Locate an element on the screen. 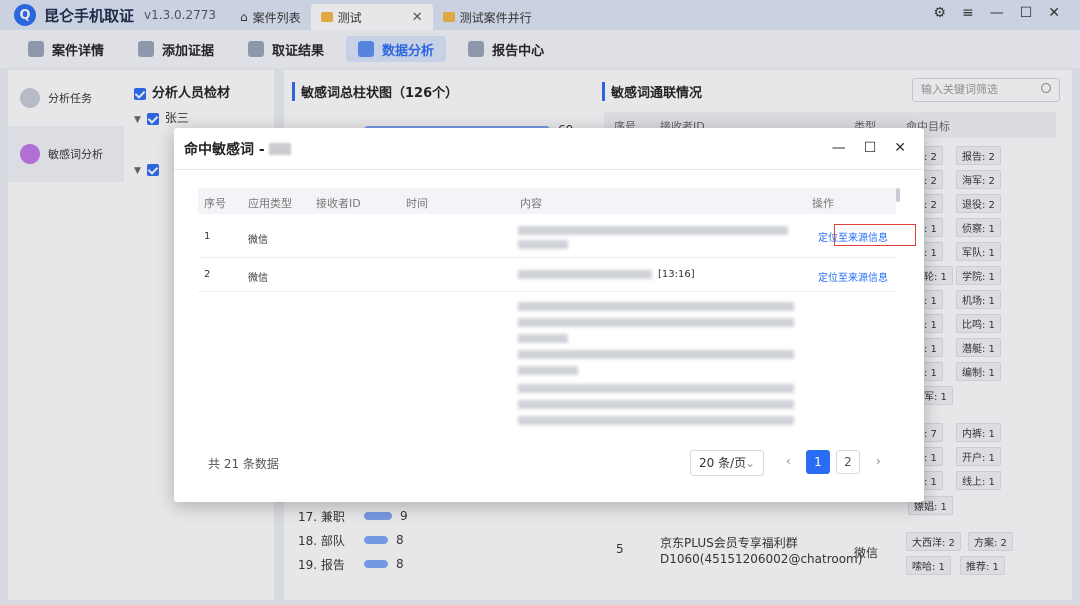 The width and height of the screenshot is (1080, 605). table-row: 1 微信 定位至来源信息 is located at coordinates (557, 236).